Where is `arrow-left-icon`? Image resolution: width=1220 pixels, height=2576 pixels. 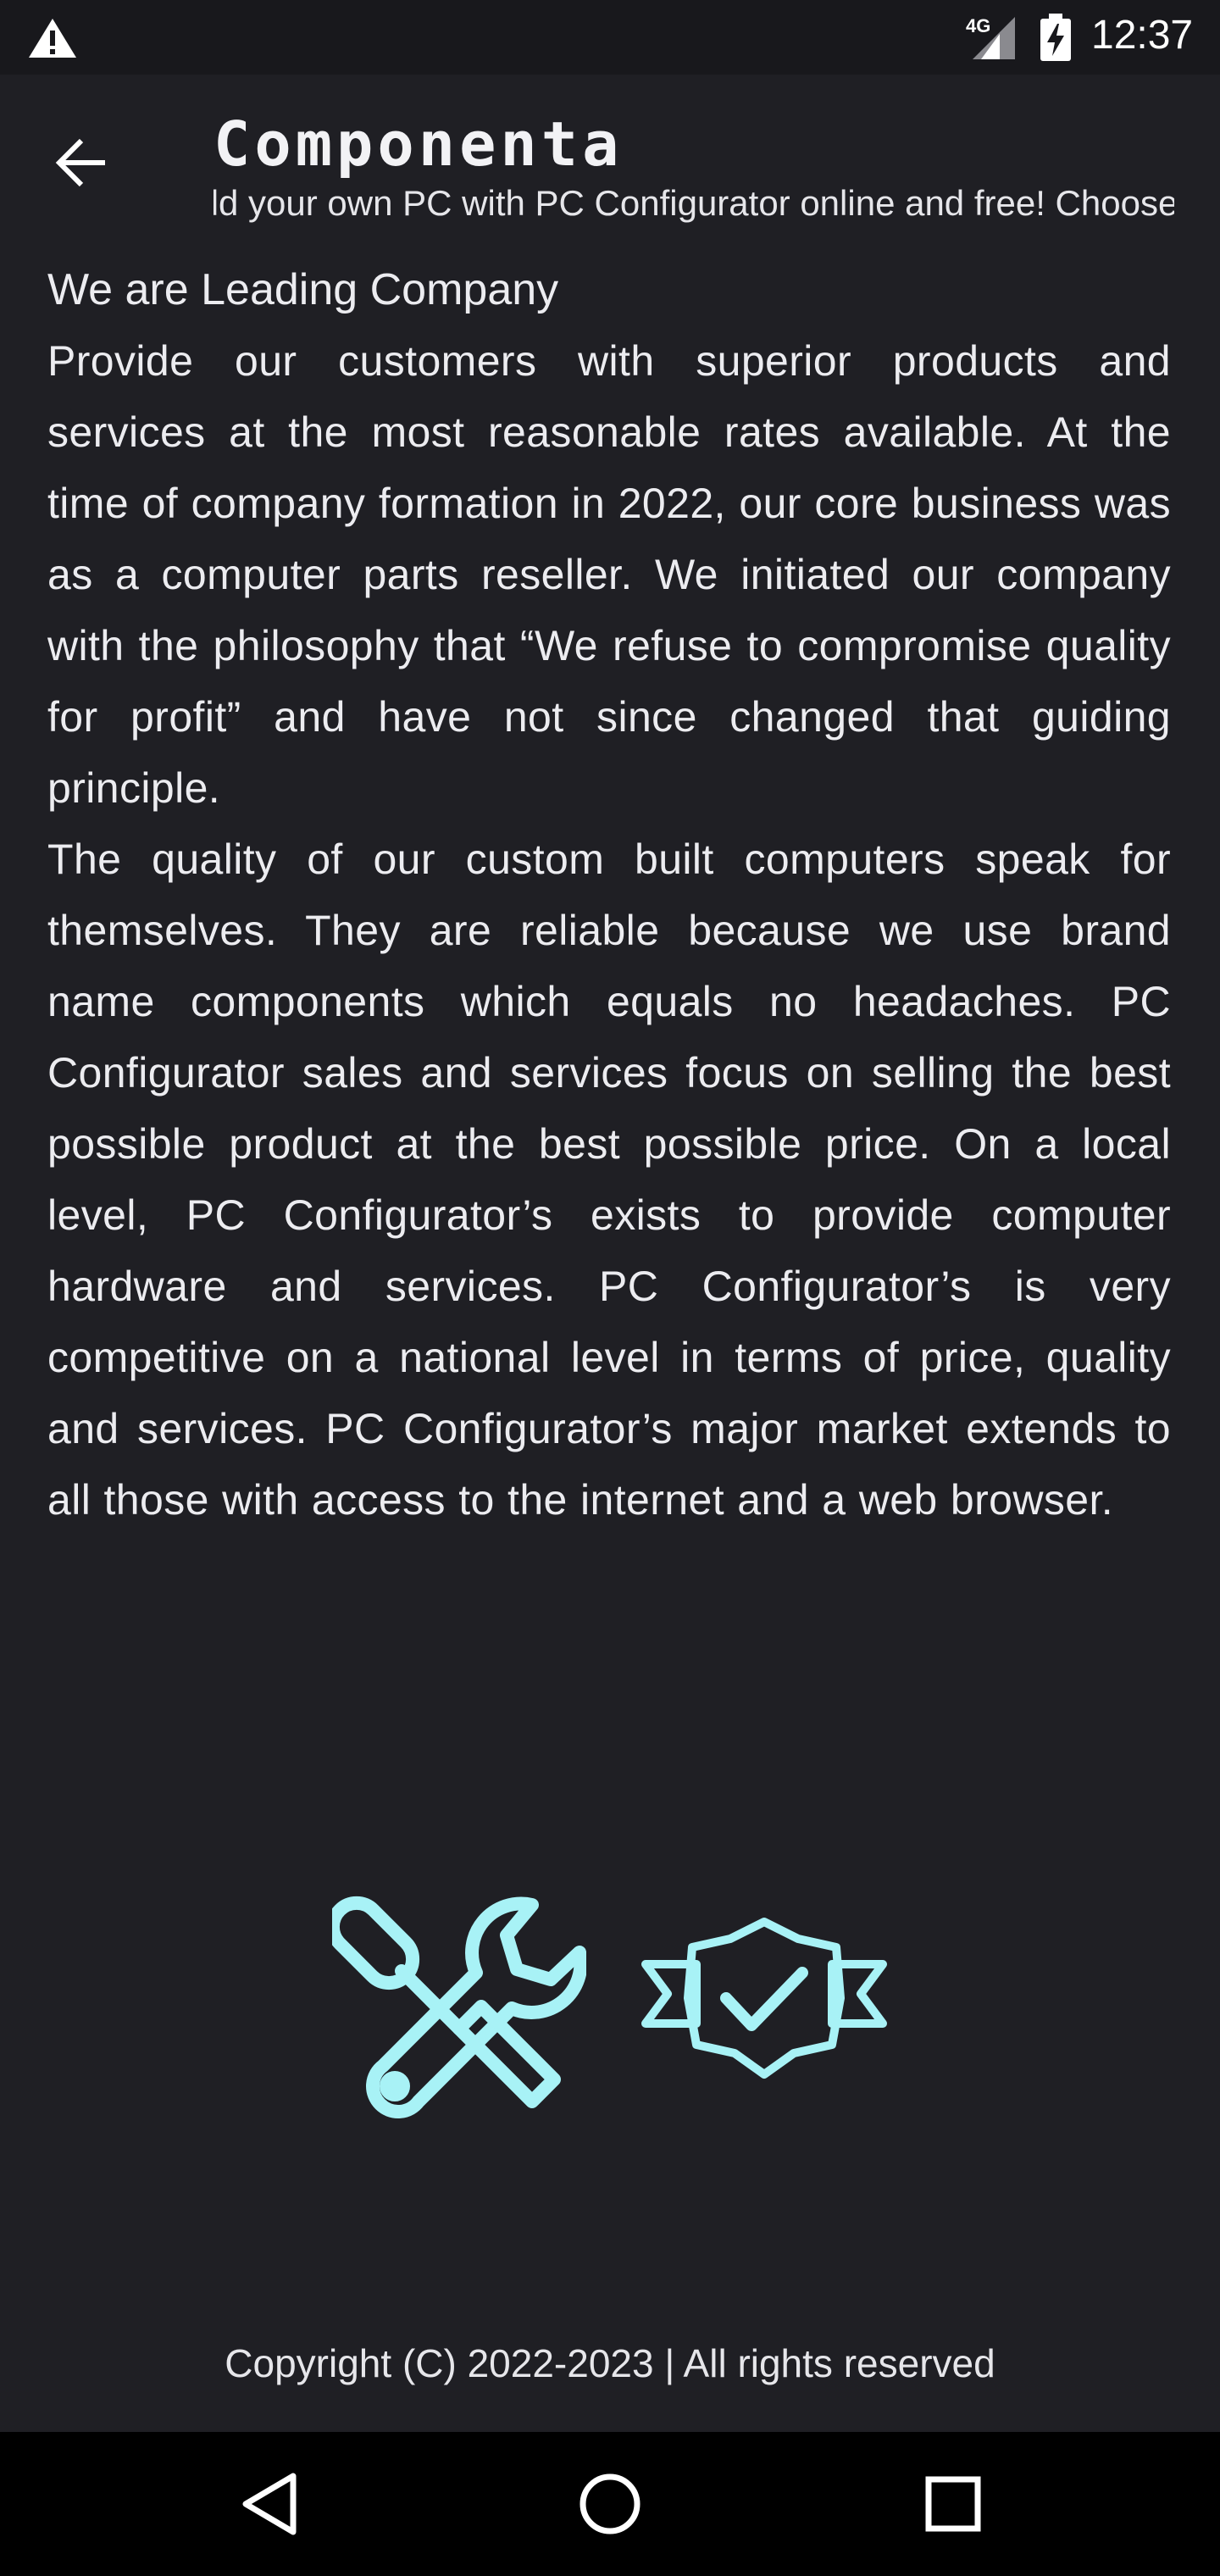
arrow-left-icon is located at coordinates (83, 162).